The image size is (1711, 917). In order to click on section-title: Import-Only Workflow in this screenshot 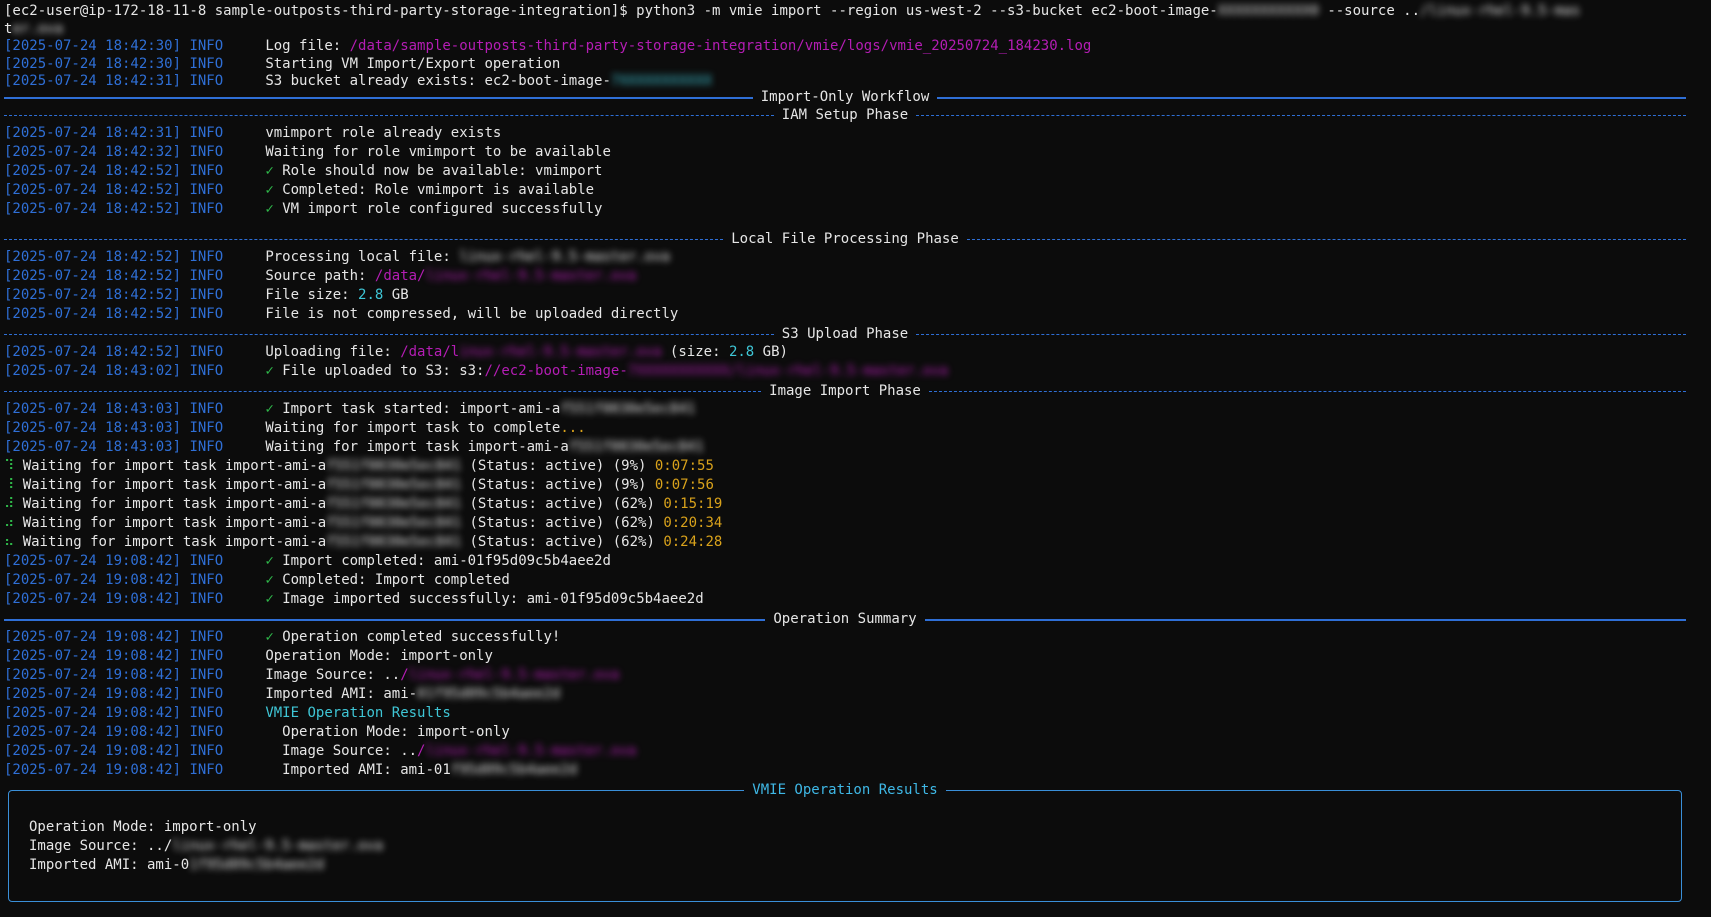, I will do `click(845, 97)`.